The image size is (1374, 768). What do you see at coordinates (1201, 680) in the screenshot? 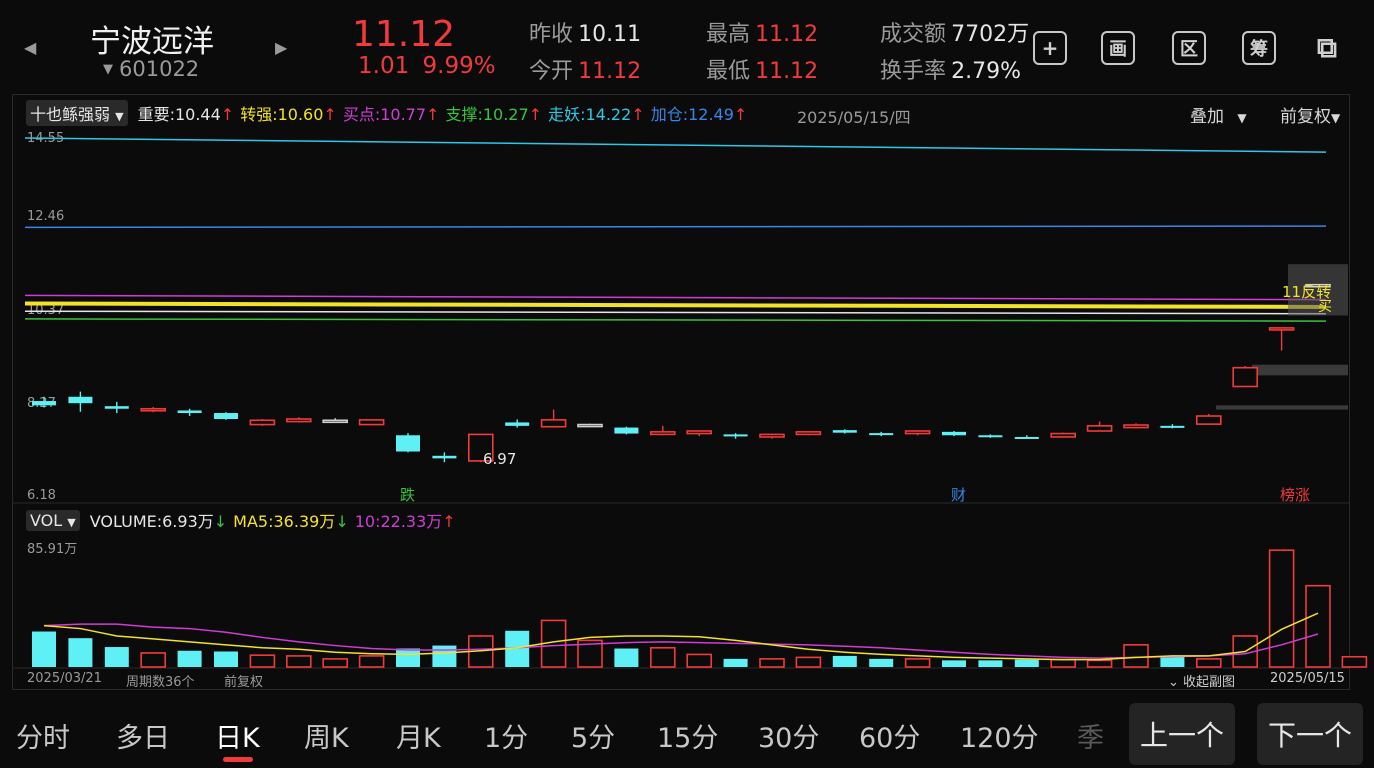
I see `collapse-subchart-button: ⌄ 收起副图` at bounding box center [1201, 680].